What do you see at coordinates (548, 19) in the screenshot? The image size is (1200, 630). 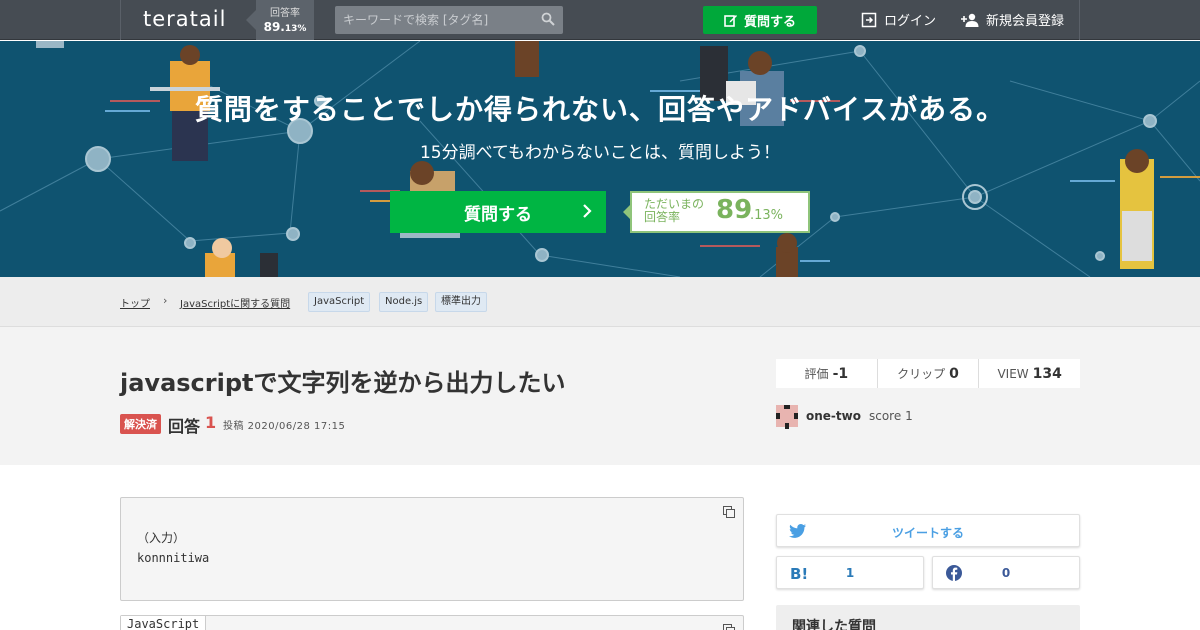 I see `search-icon` at bounding box center [548, 19].